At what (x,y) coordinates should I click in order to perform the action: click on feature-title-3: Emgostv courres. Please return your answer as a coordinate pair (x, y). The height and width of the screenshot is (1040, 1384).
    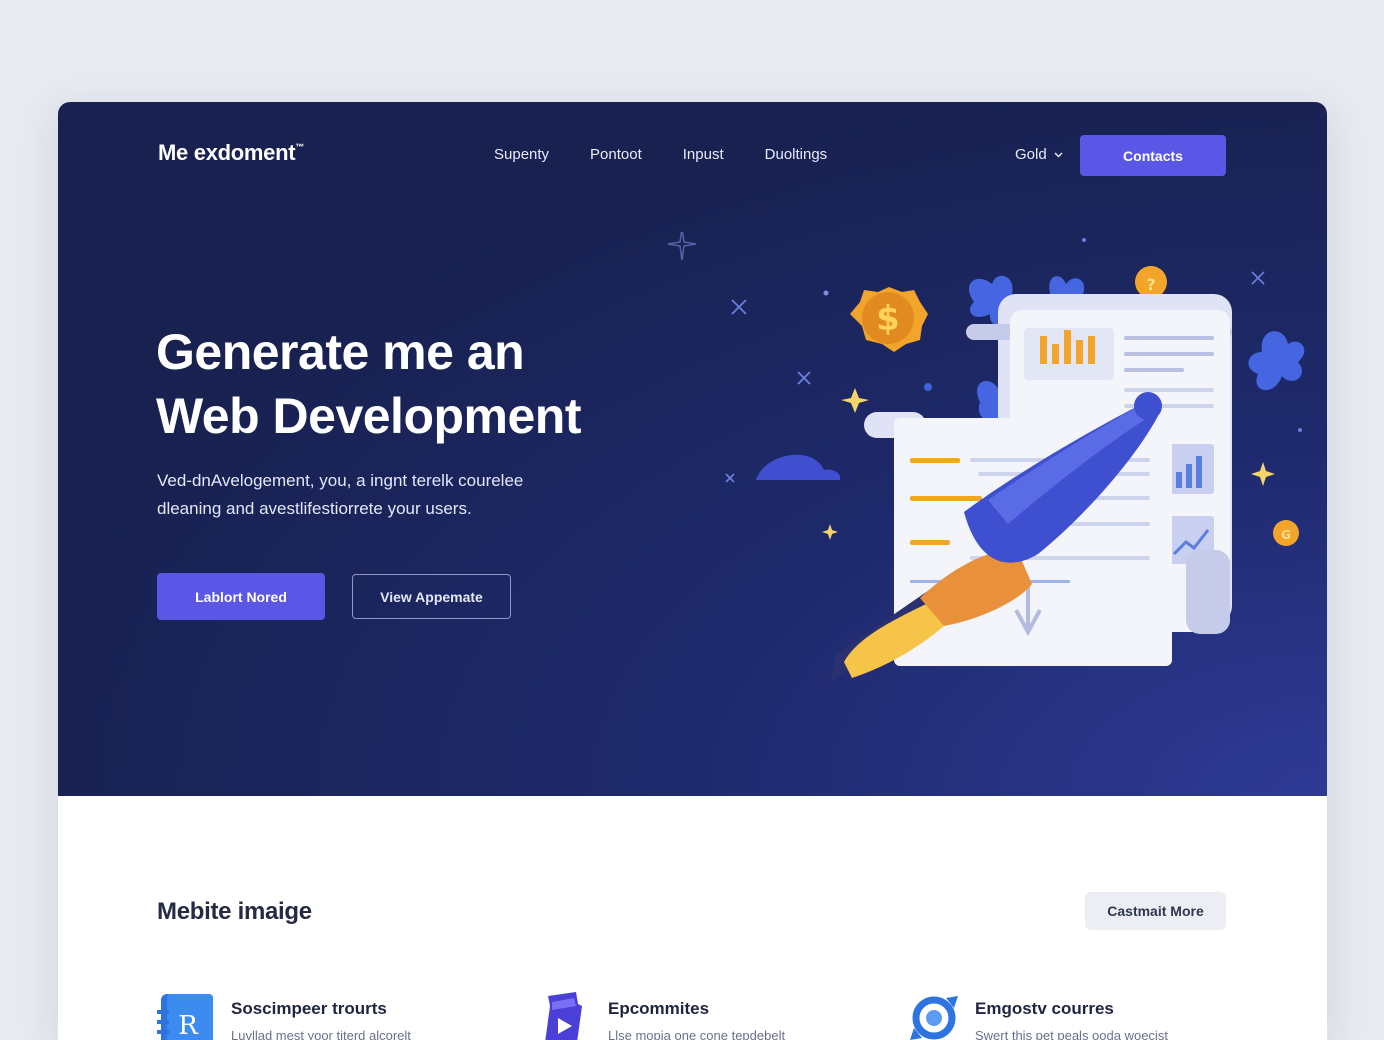
    Looking at the image, I should click on (1044, 1008).